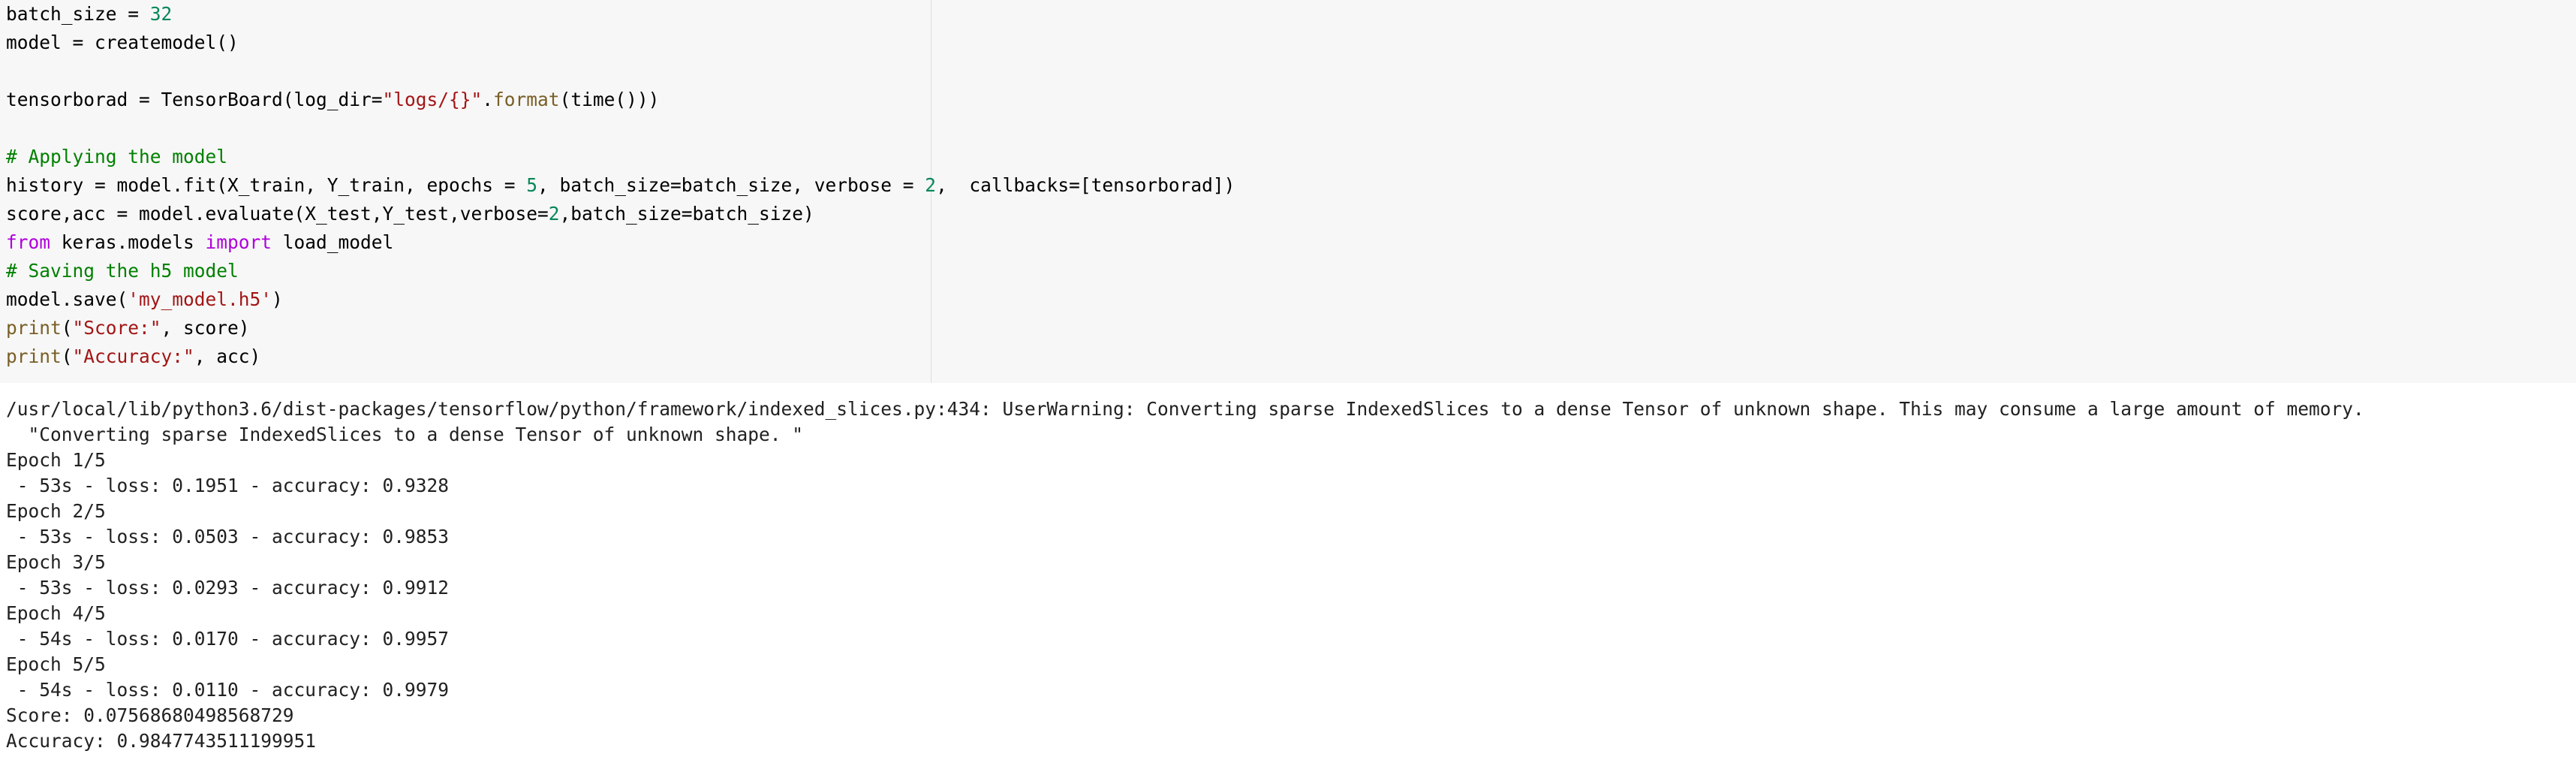 This screenshot has width=2576, height=763. I want to click on code-token: batch_size =, so click(78, 14).